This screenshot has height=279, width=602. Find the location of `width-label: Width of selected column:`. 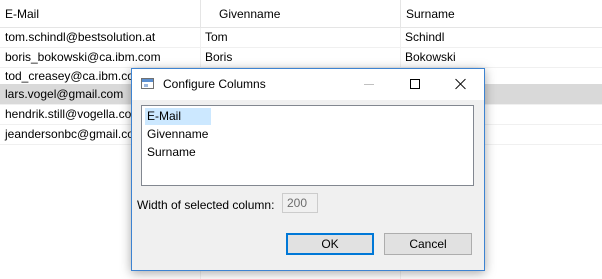

width-label: Width of selected column: is located at coordinates (206, 205).